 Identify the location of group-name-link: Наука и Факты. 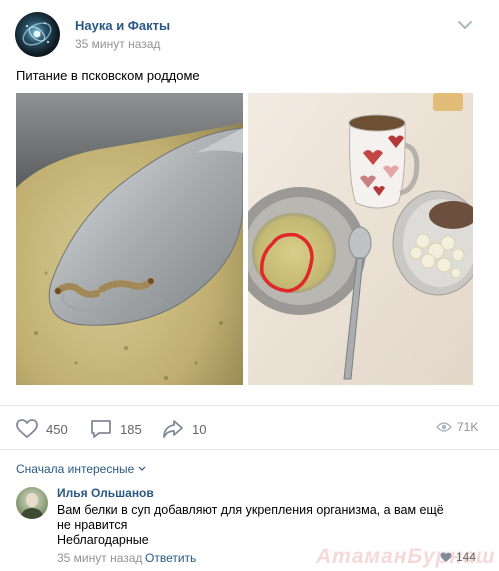
(122, 25).